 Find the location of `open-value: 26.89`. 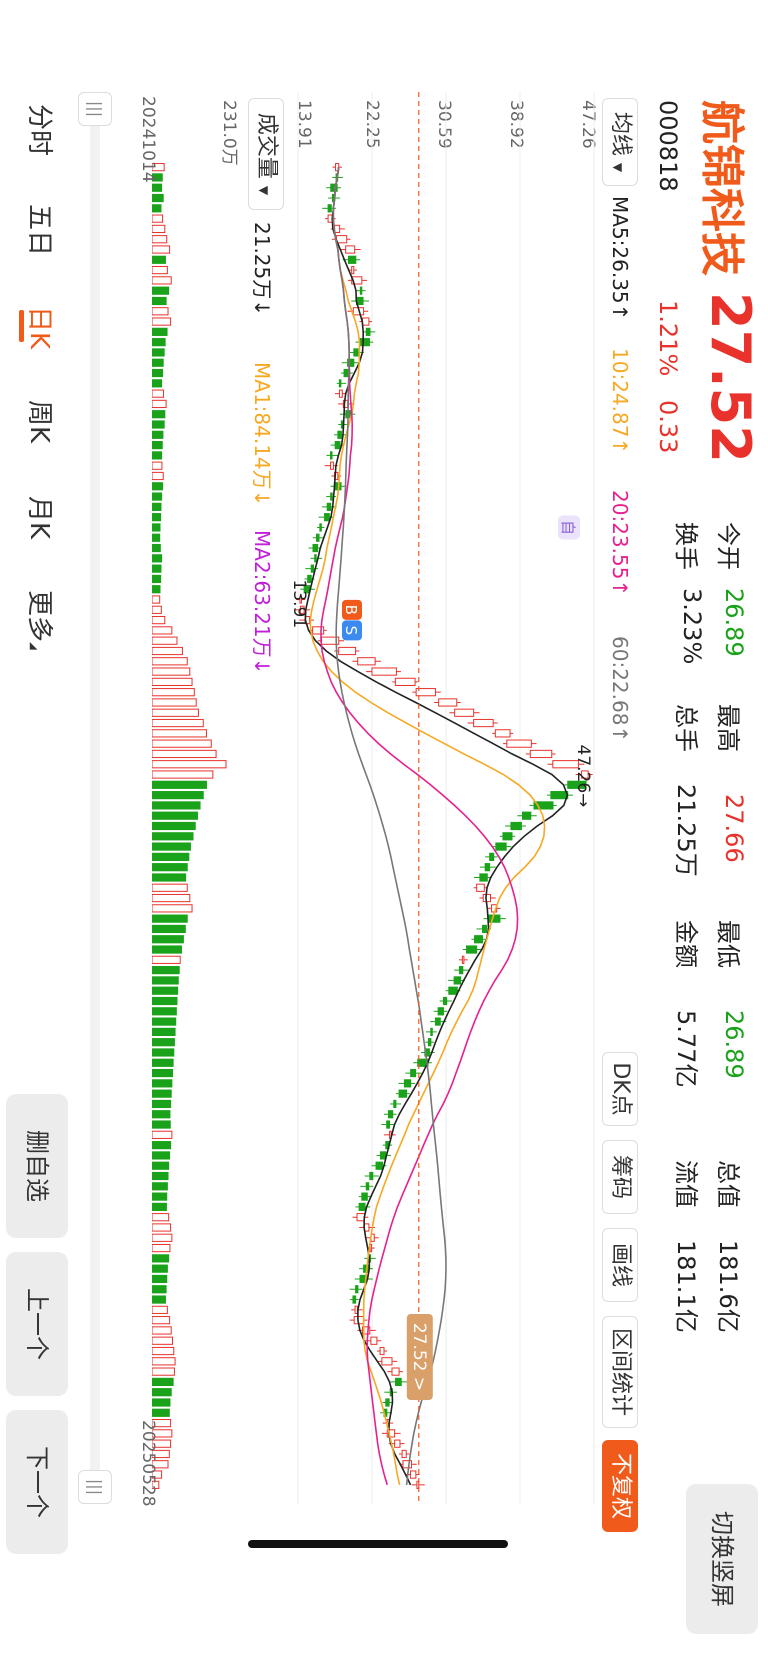

open-value: 26.89 is located at coordinates (734, 622).